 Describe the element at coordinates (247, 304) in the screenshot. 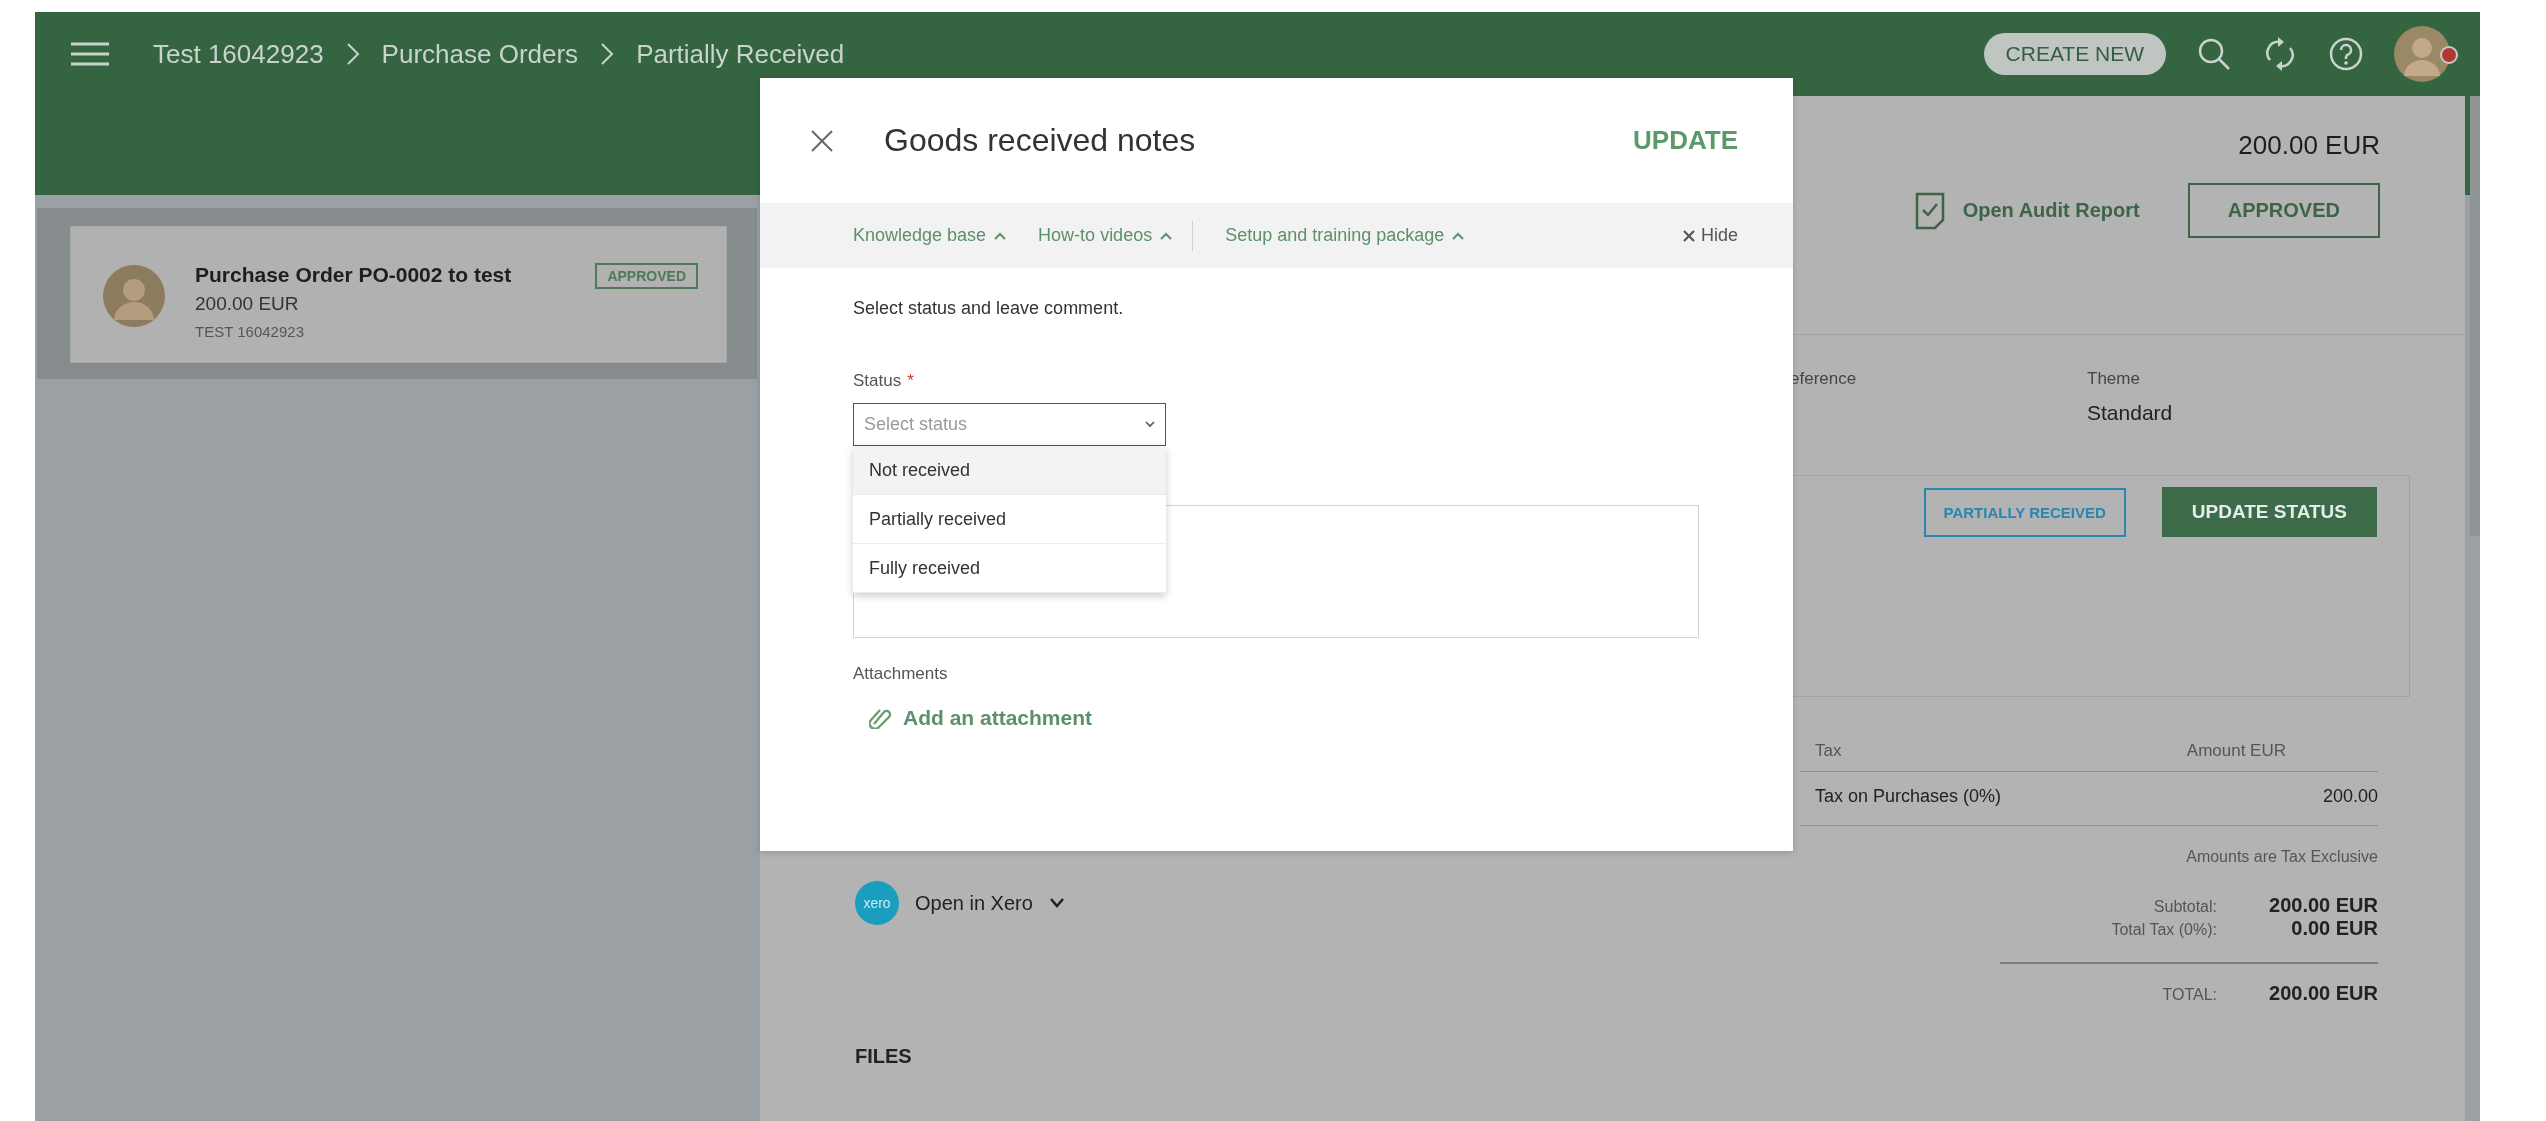

I see `order-amount: 200.00 EUR` at that location.